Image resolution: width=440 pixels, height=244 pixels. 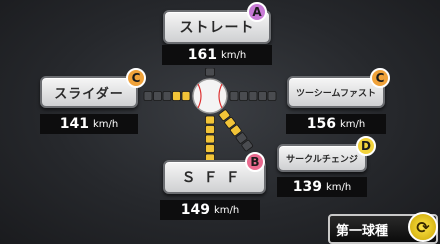 I want to click on speed-sff: 149 km/h, so click(x=210, y=210).